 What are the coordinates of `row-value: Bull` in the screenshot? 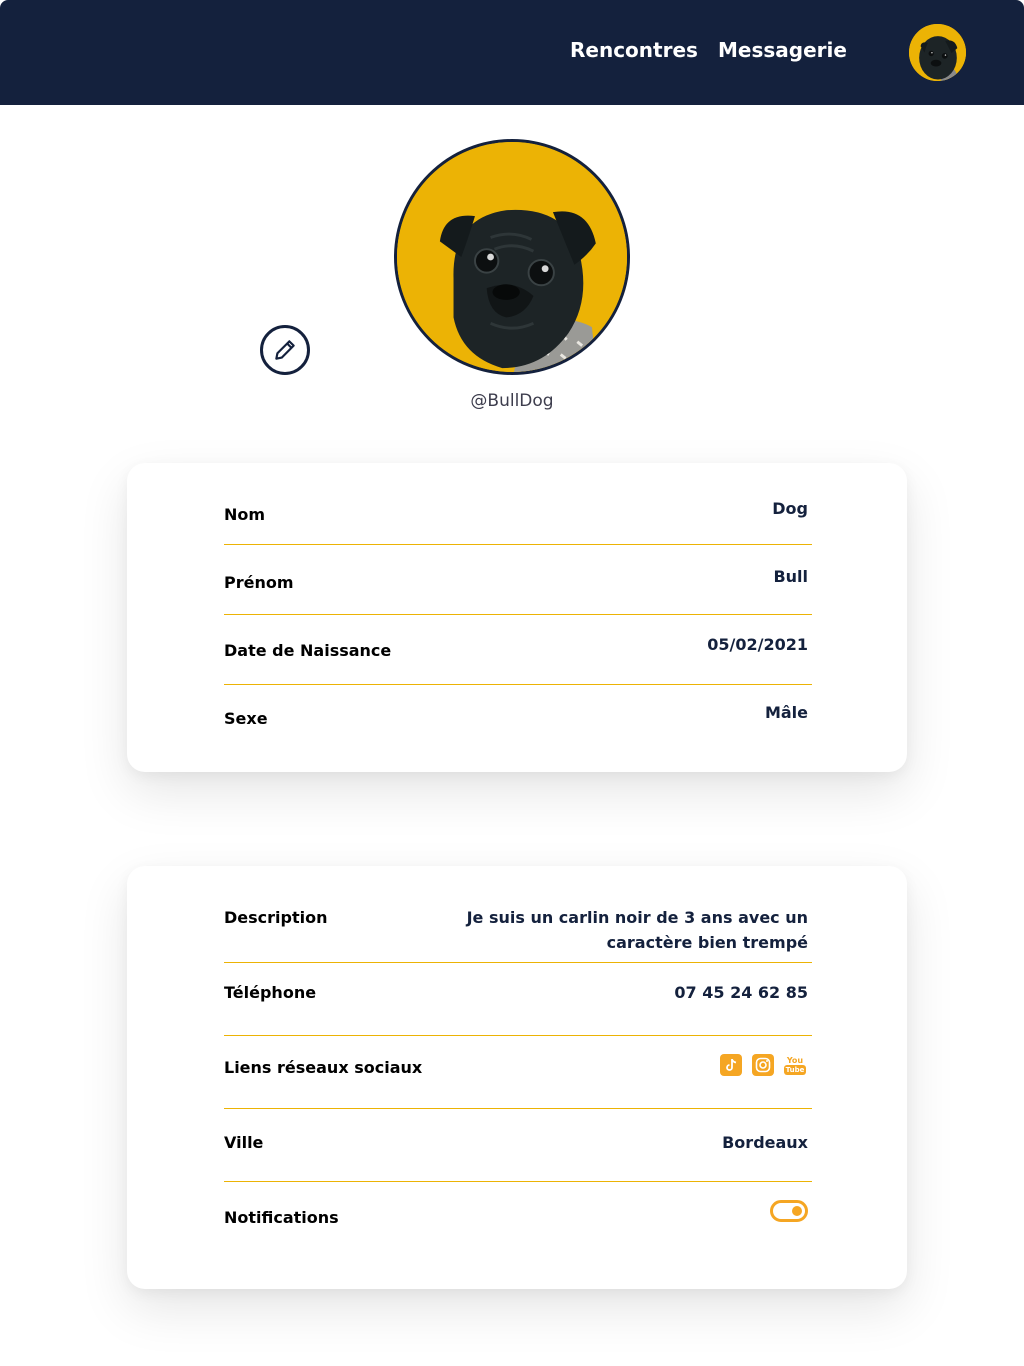 It's located at (790, 576).